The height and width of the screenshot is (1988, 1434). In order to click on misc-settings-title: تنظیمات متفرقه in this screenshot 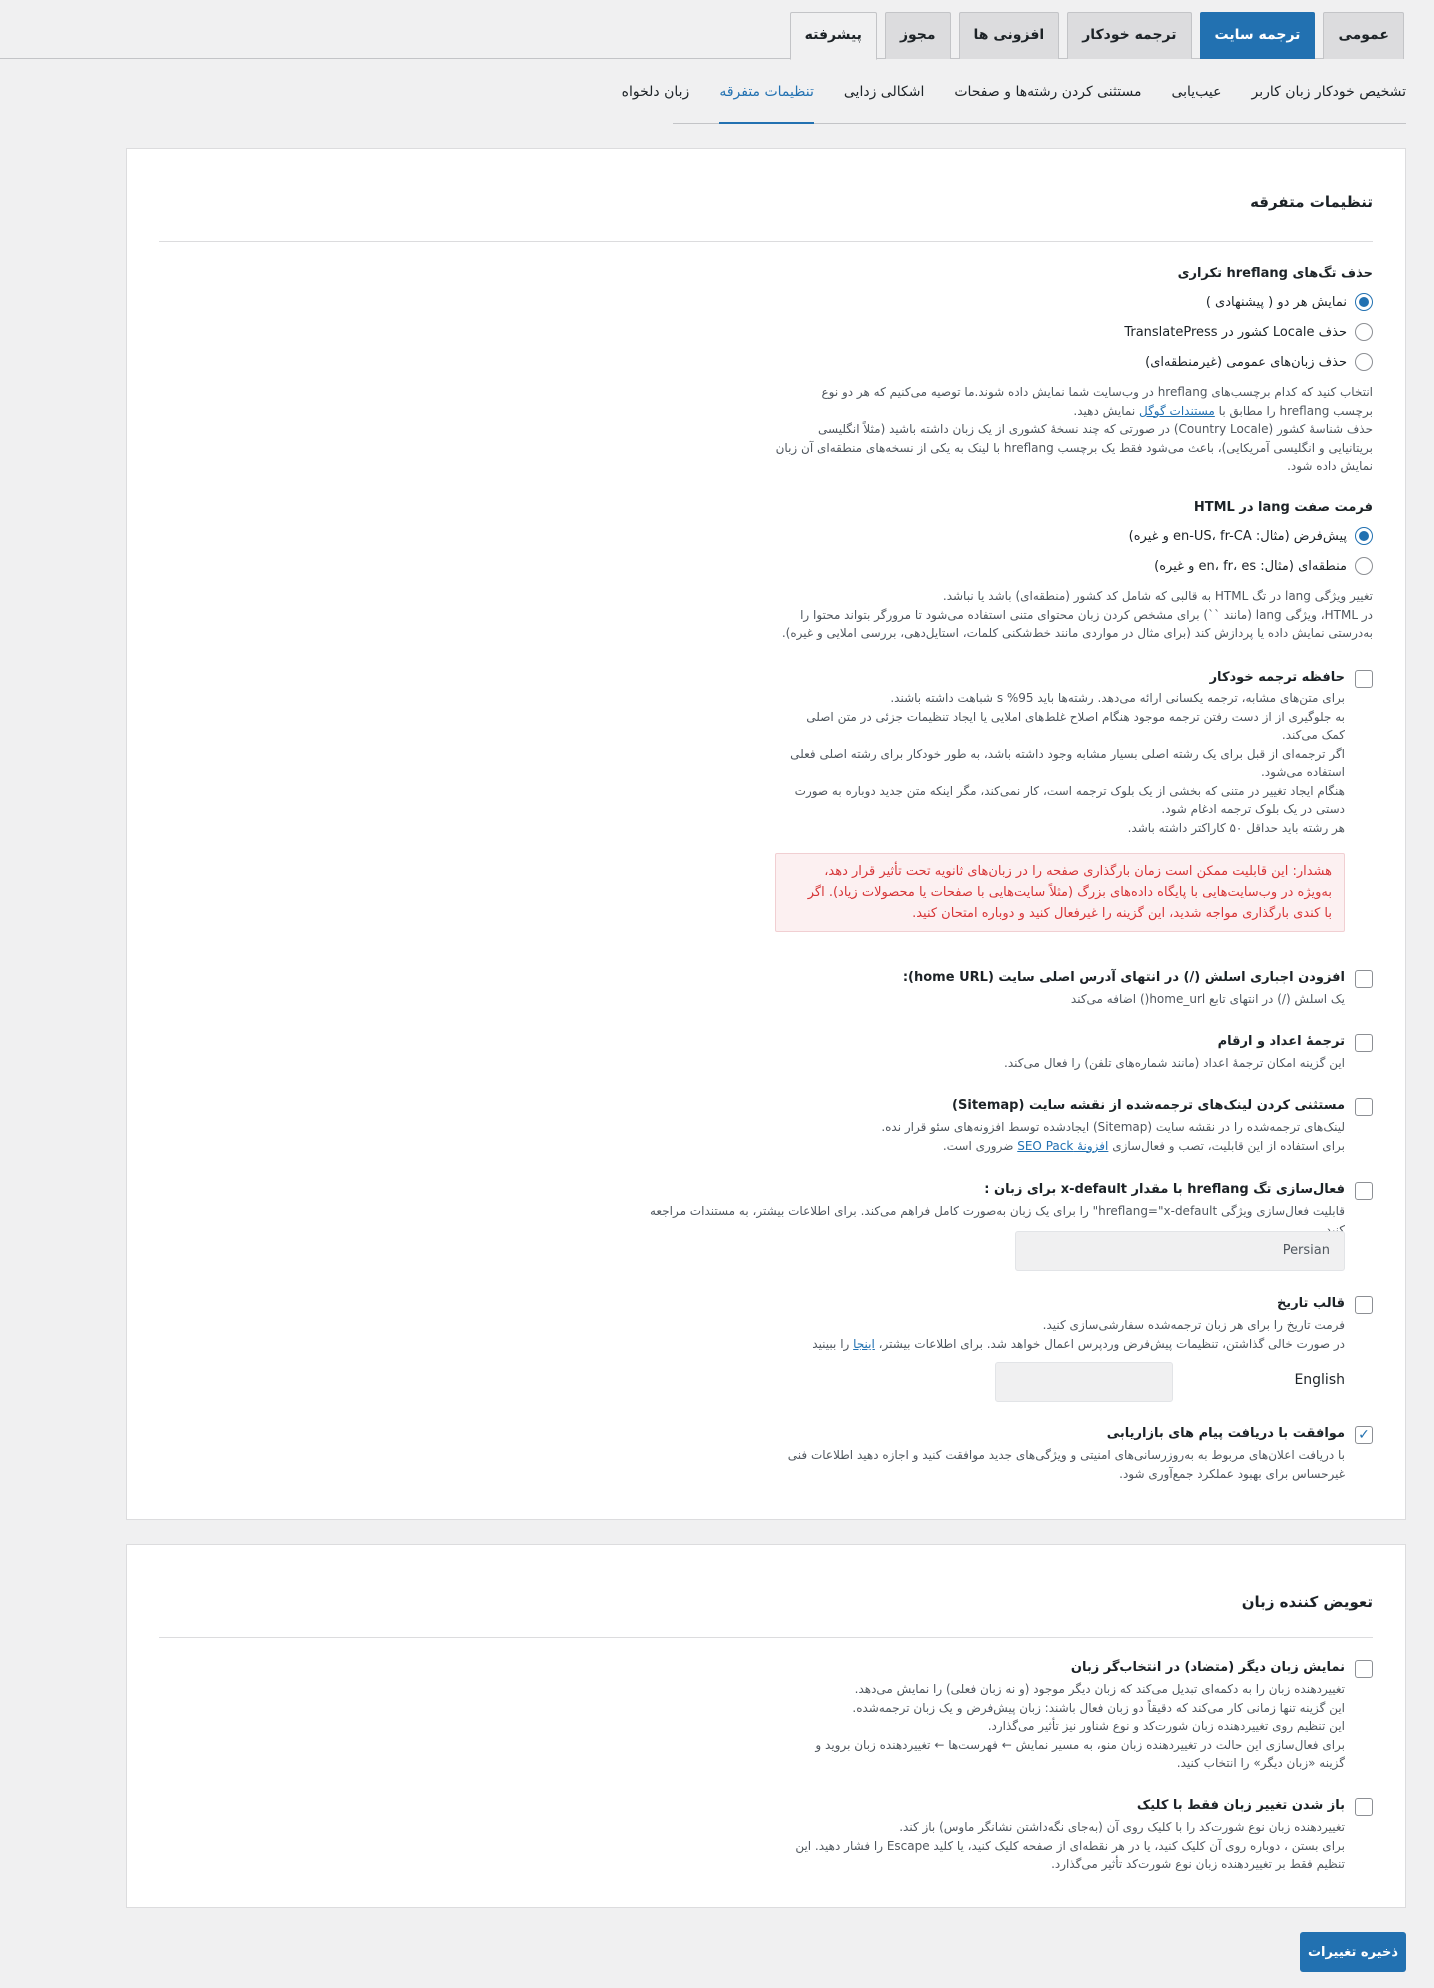, I will do `click(1311, 202)`.